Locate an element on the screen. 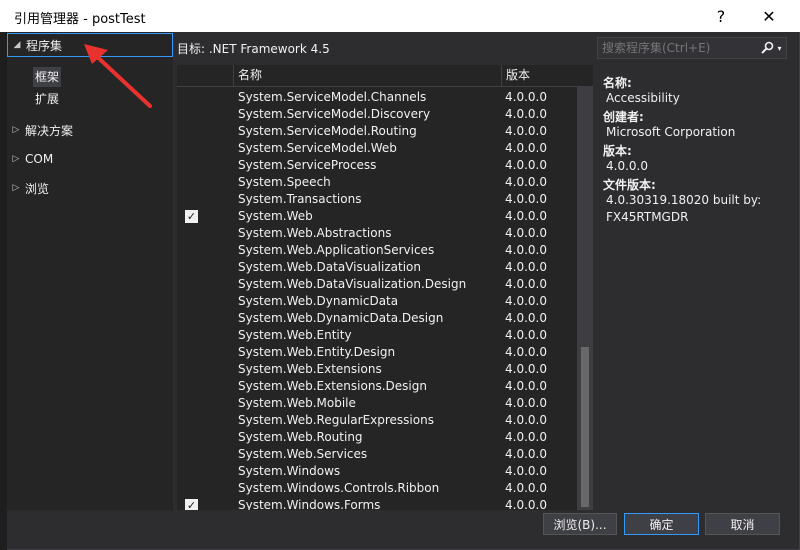 The image size is (800, 550). assembly-name: System.Web.DataVisualization.Design is located at coordinates (352, 284).